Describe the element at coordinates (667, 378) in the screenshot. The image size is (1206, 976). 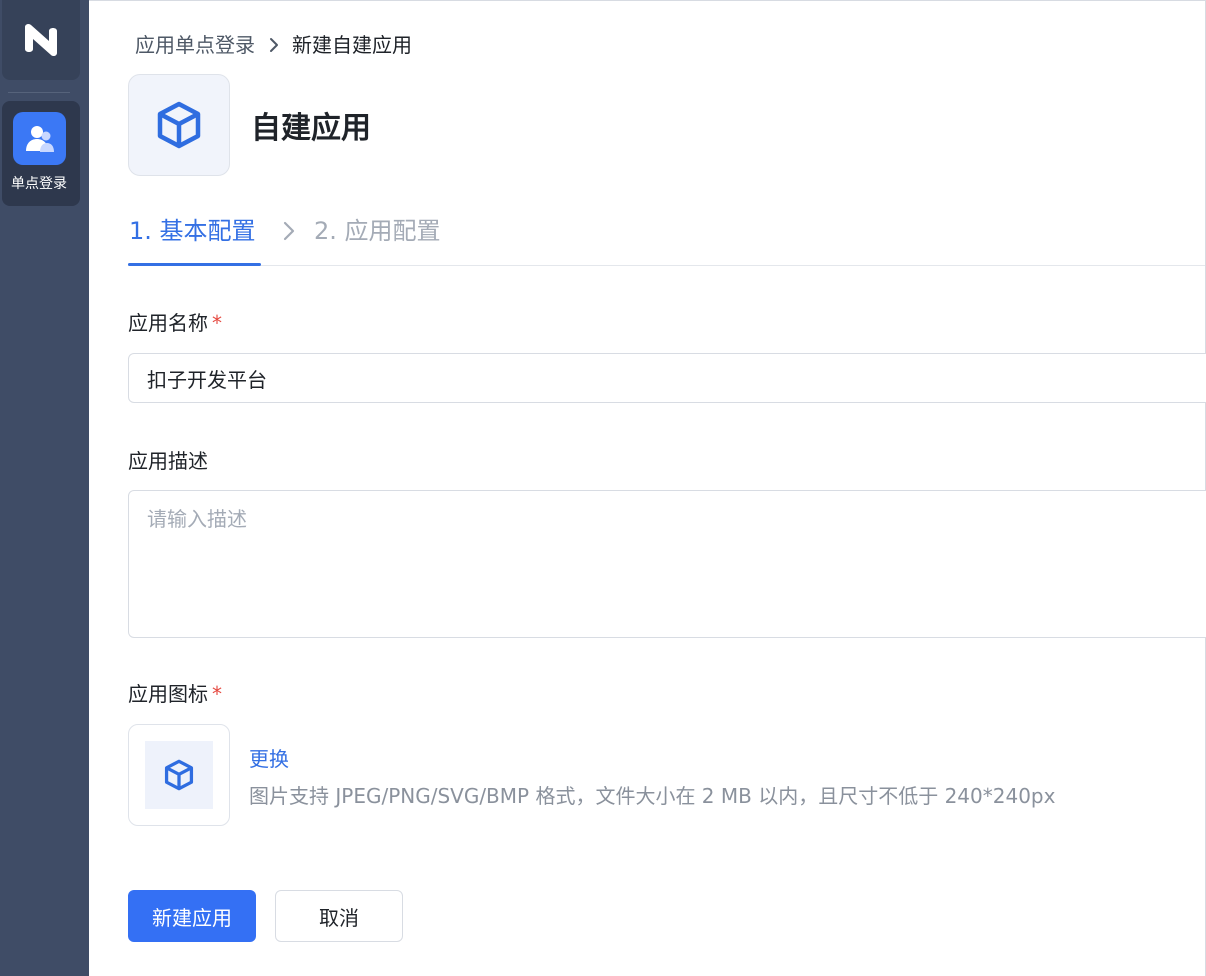
I see `app-name-input: 扣子开发平台` at that location.